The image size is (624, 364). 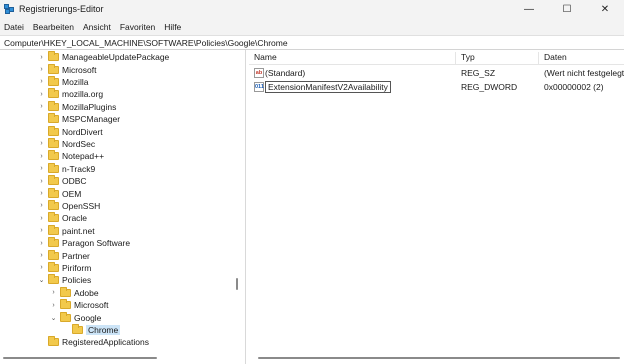 What do you see at coordinates (105, 342) in the screenshot?
I see `tree-item-label: RegisteredApplications` at bounding box center [105, 342].